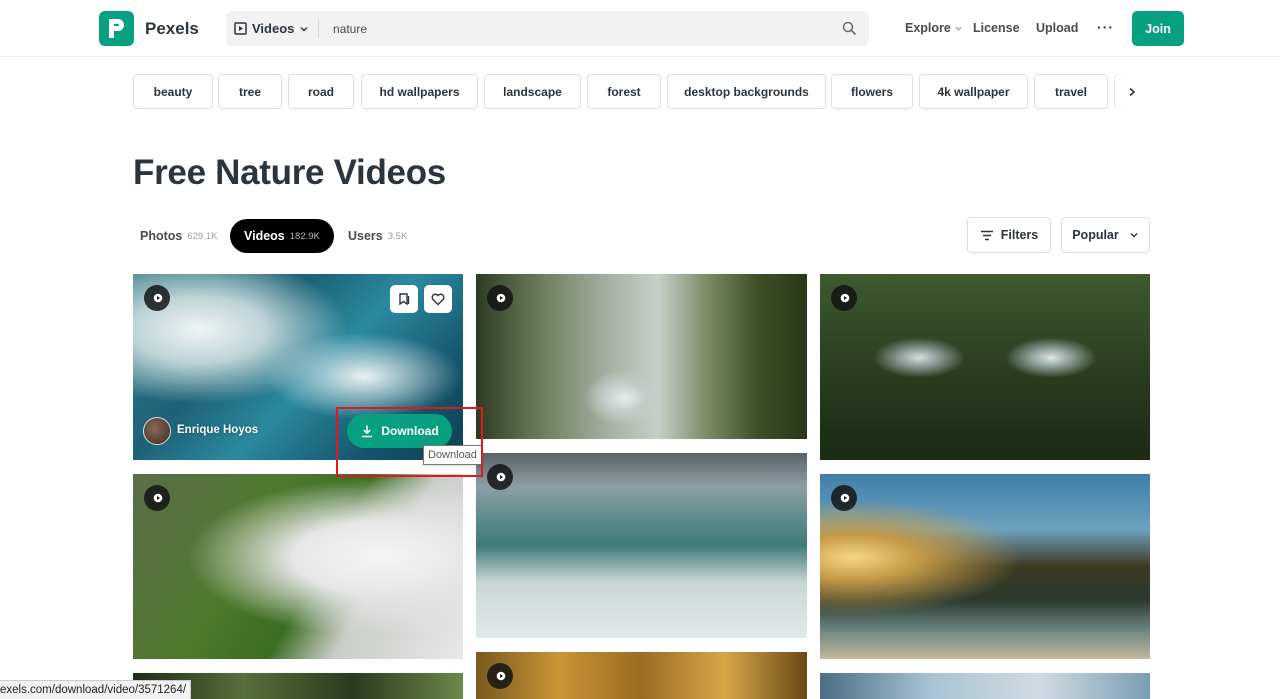 This screenshot has width=1280, height=699. I want to click on tag-chip: landscape, so click(532, 91).